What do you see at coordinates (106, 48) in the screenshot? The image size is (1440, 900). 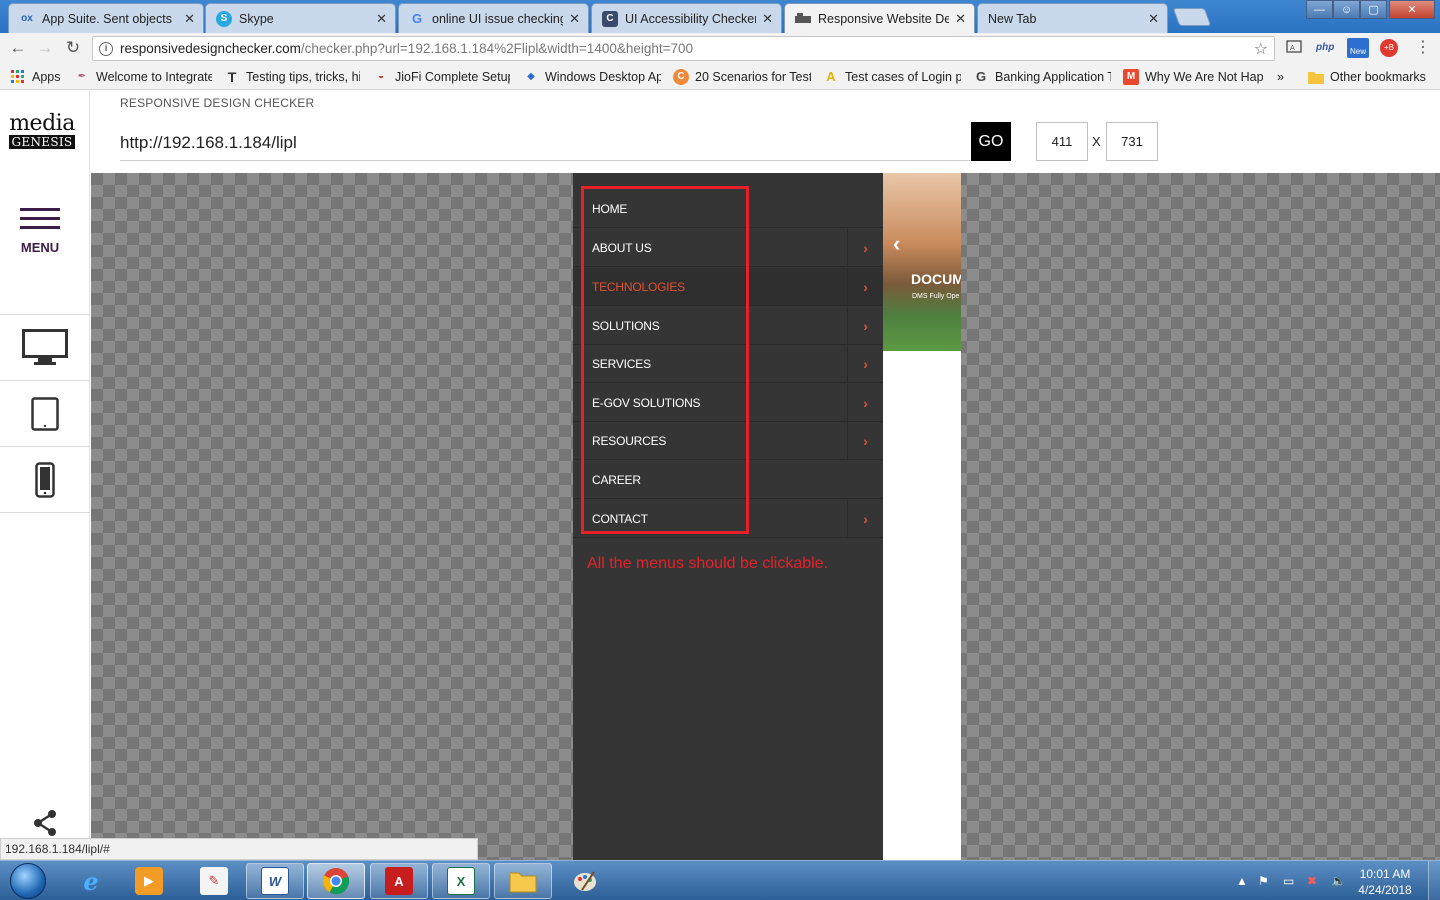 I see `info-icon: i` at bounding box center [106, 48].